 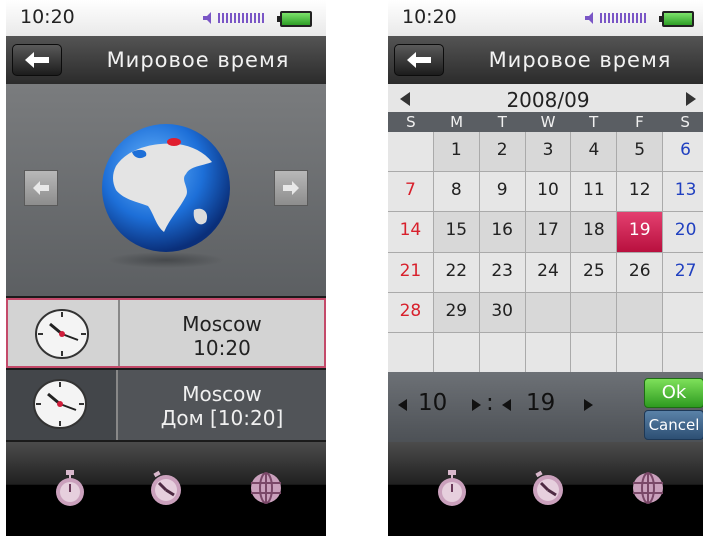 I want to click on right-arrow-icon, so click(x=291, y=188).